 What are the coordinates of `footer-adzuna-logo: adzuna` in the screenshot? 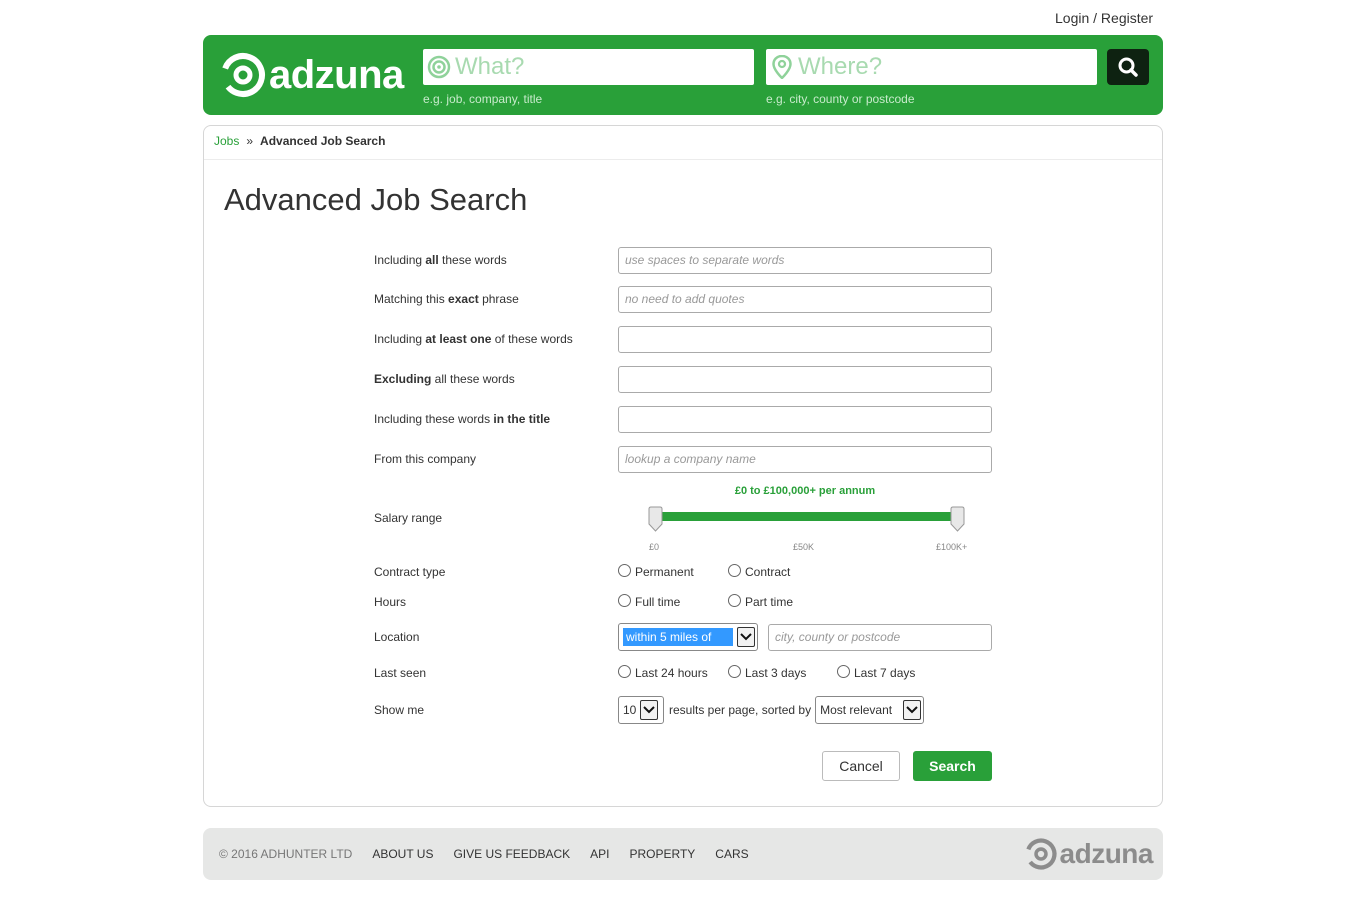 It's located at (1089, 854).